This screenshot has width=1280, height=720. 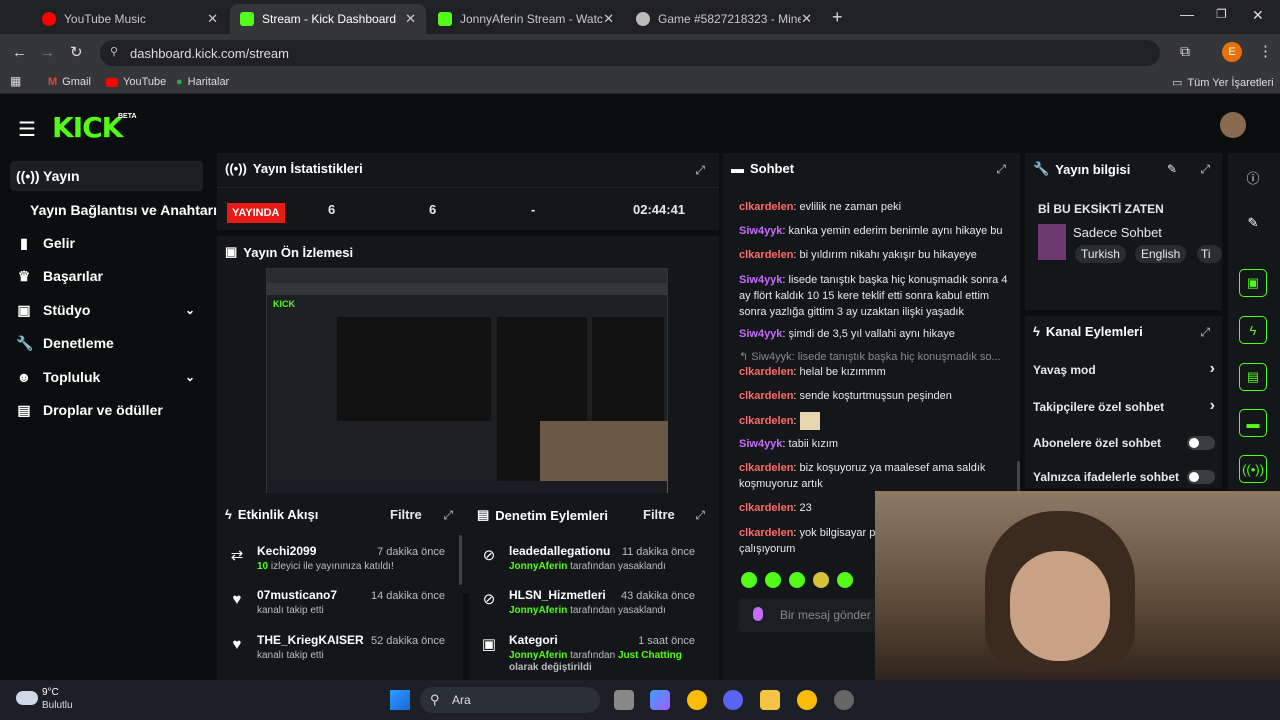 I want to click on profile-avatar: E, so click(x=1232, y=52).